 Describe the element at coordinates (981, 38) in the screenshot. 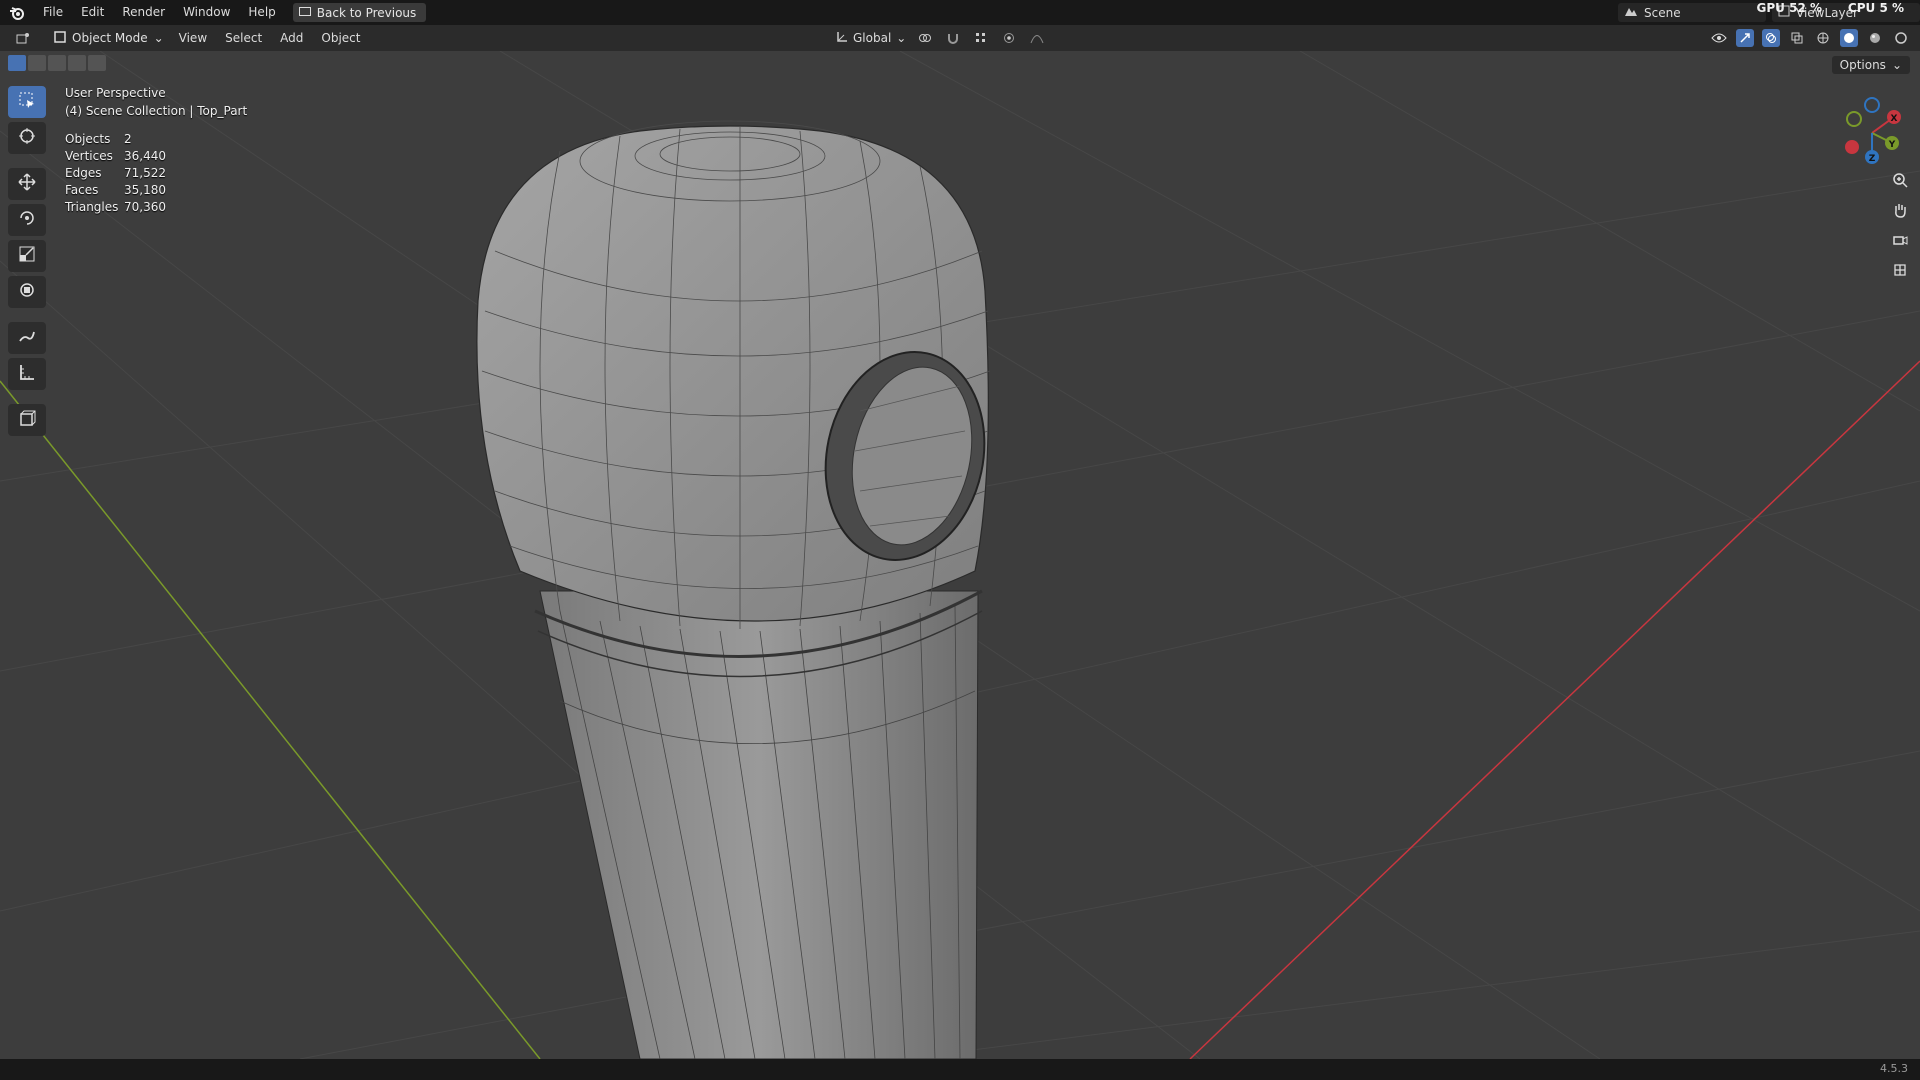

I see `snap-grid-icon` at that location.